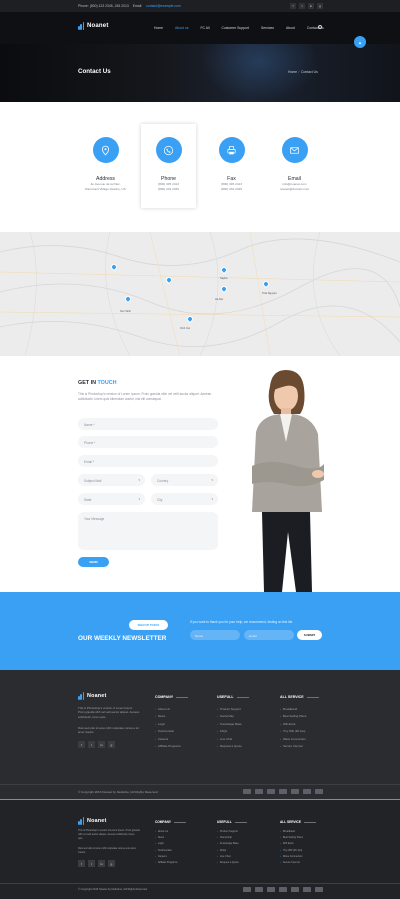 This screenshot has width=400, height=899. I want to click on fax-icon, so click(231, 150).